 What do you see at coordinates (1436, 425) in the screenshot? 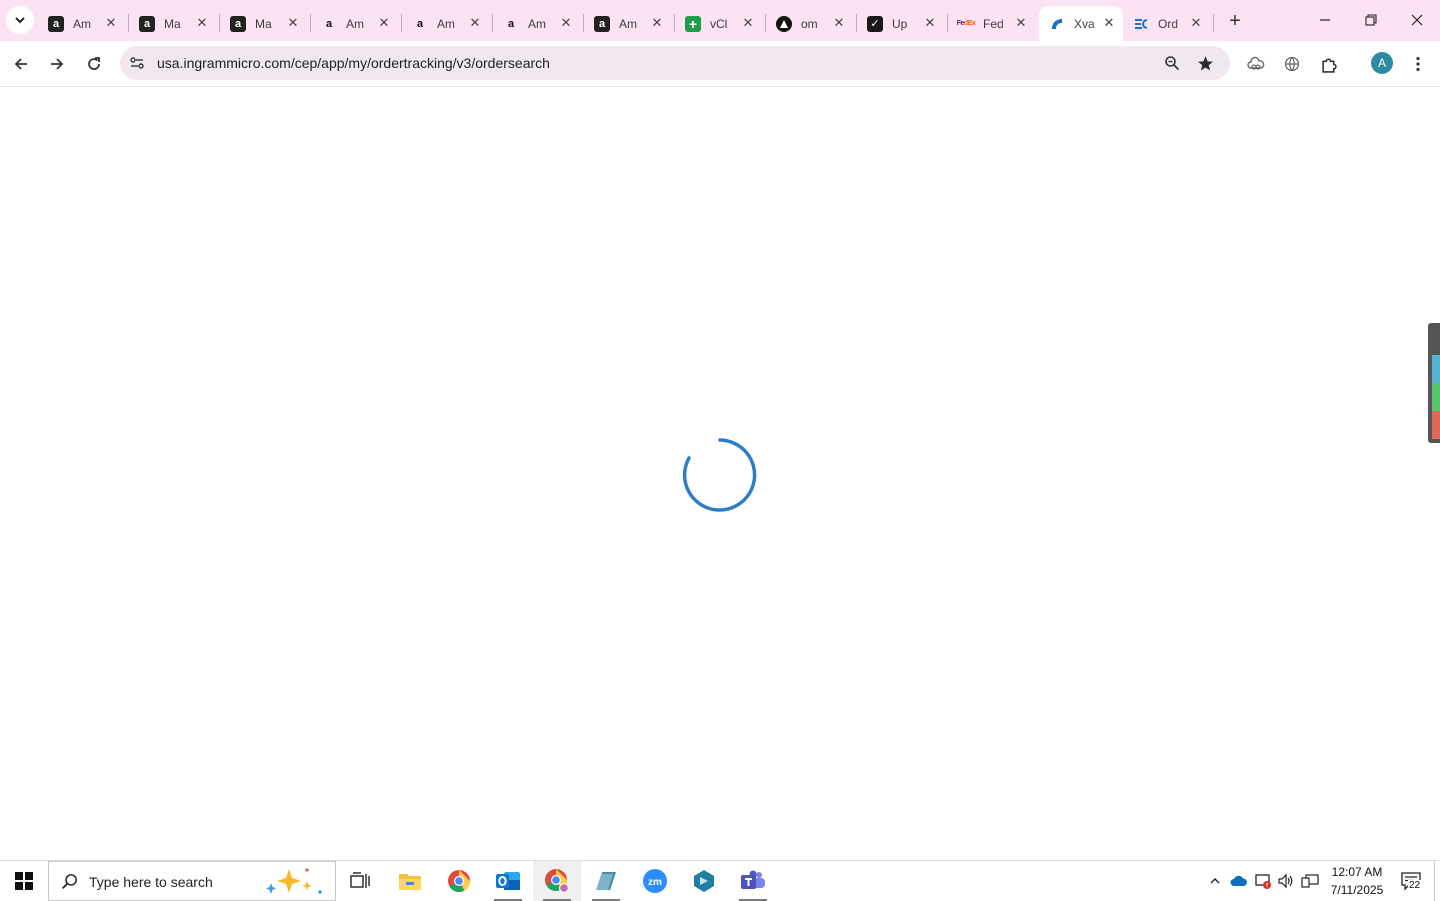
I see `side-widget-red-segment` at bounding box center [1436, 425].